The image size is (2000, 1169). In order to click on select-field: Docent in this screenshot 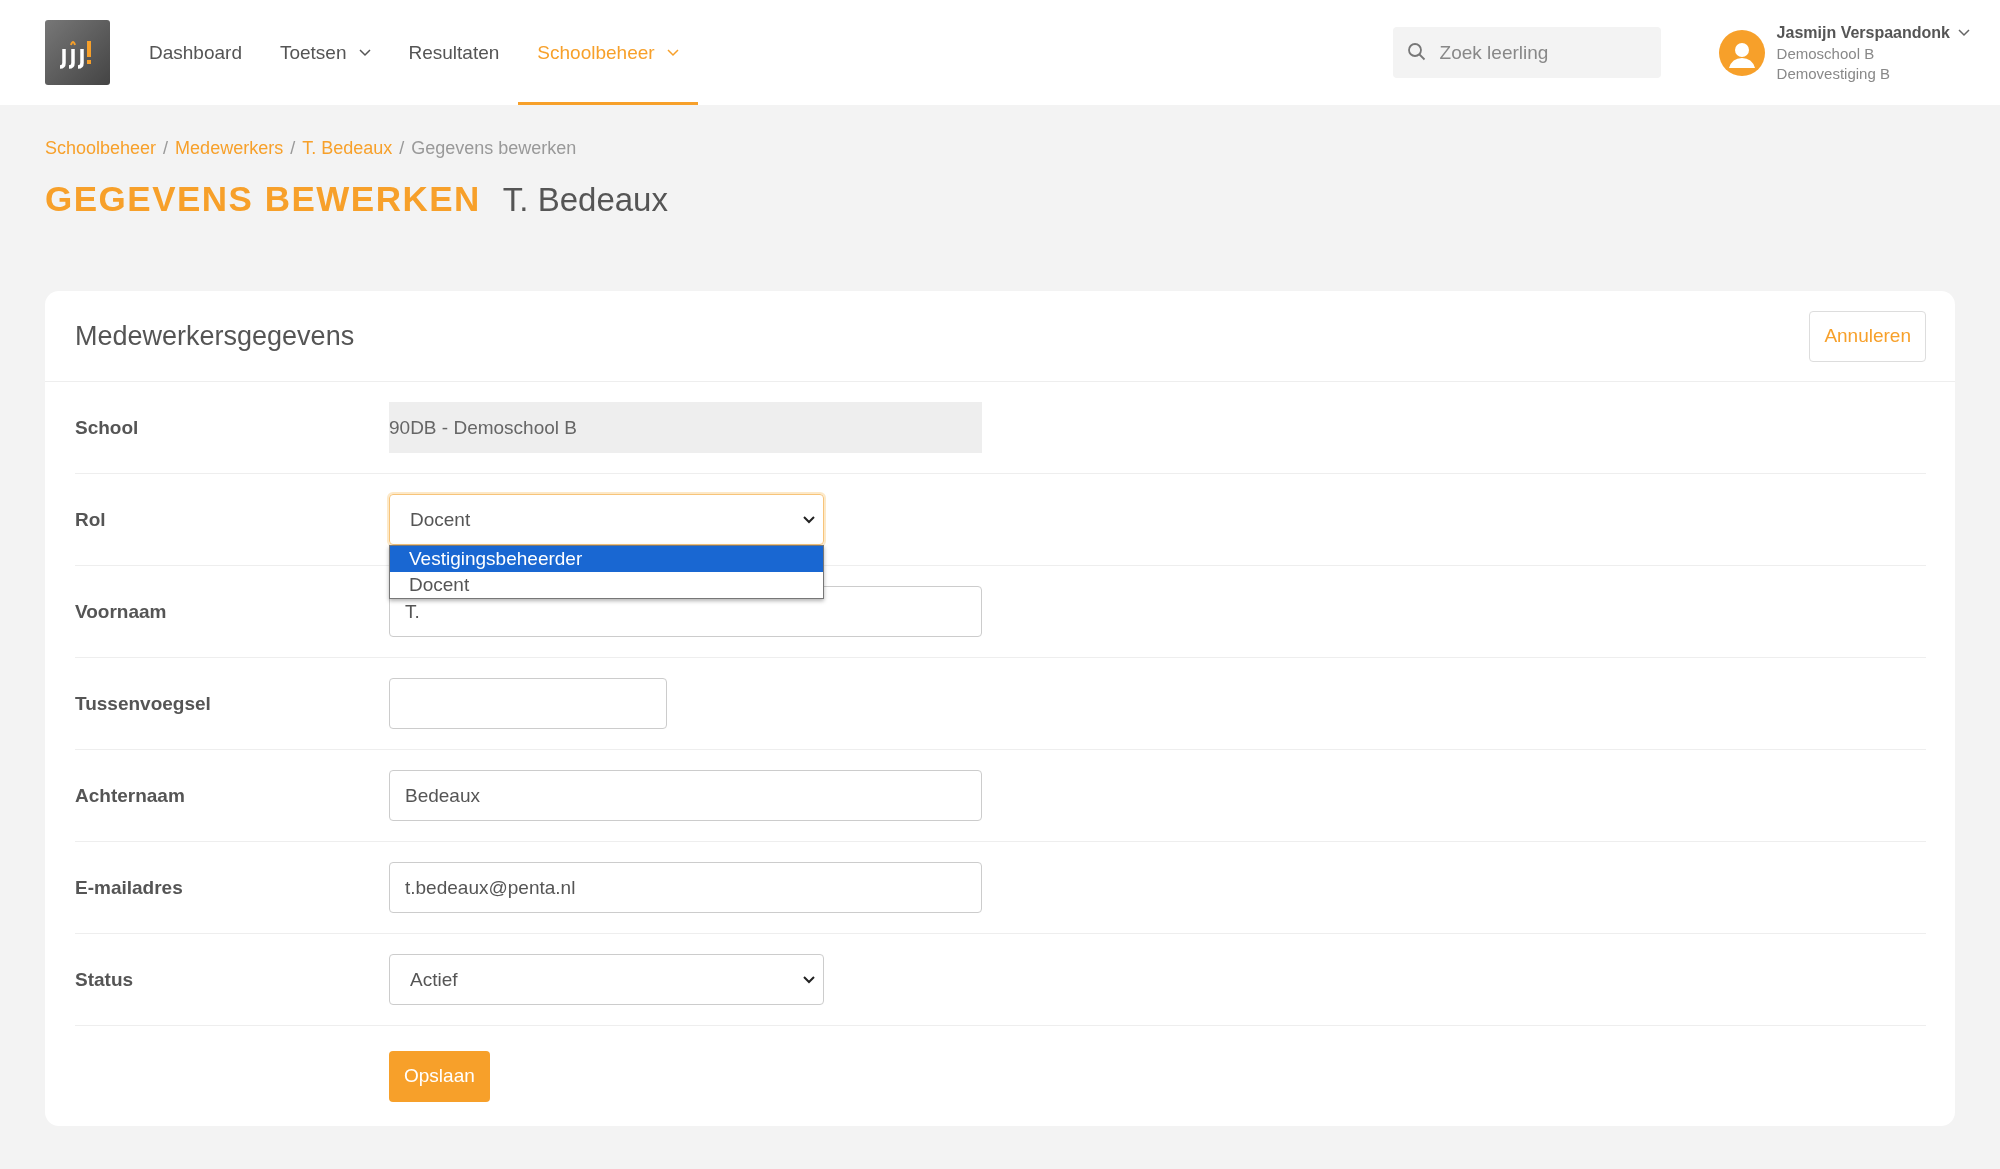, I will do `click(606, 519)`.